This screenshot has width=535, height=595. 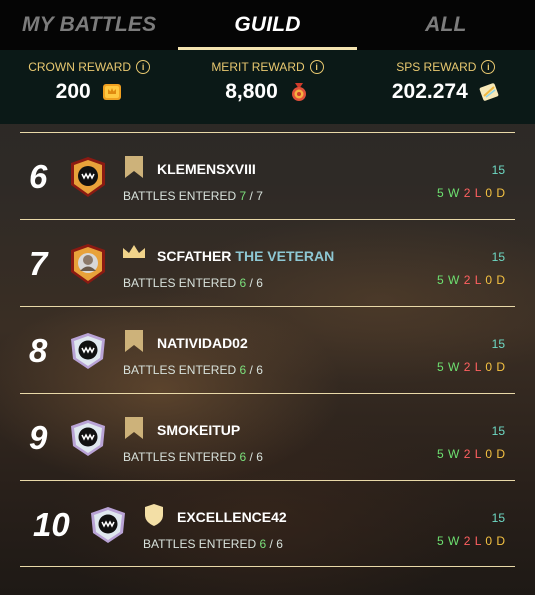 I want to click on sps-reward-label: SPS REWARD, so click(x=436, y=67).